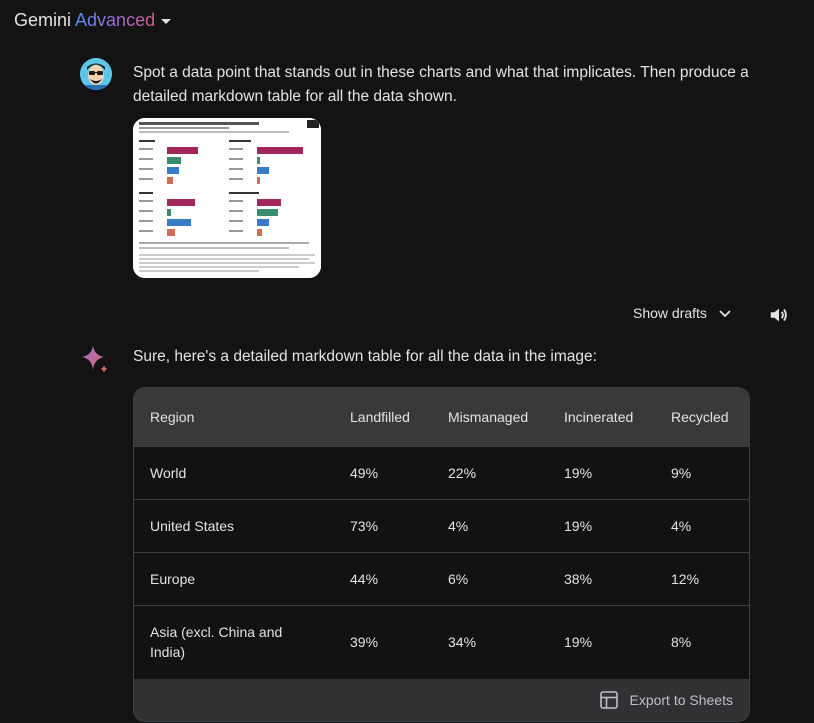 The image size is (814, 723). Describe the element at coordinates (490, 472) in the screenshot. I see `table-cell: 22%` at that location.